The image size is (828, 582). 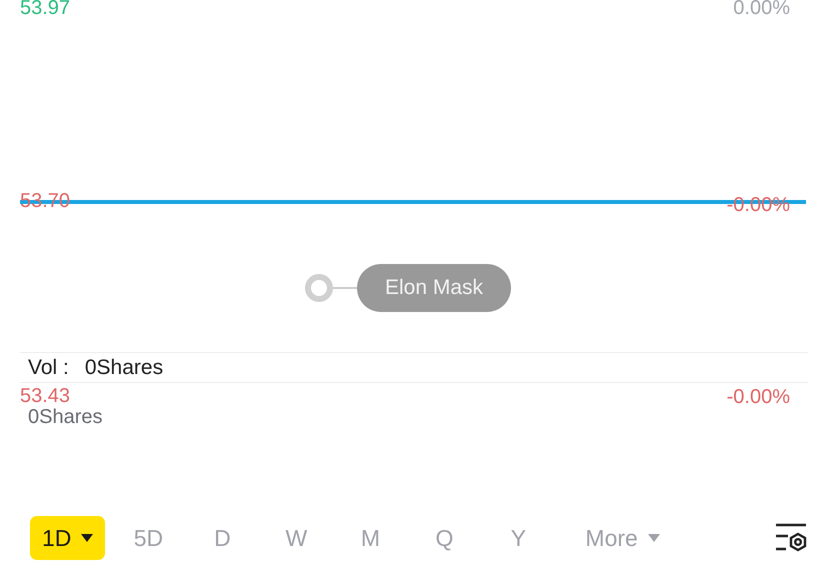 I want to click on change-label: -0.00%, so click(x=758, y=397).